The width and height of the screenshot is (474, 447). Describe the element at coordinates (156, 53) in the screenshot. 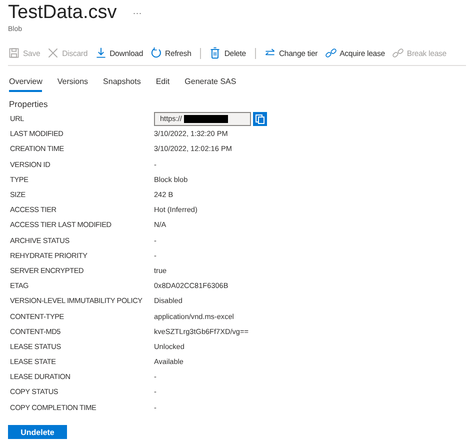

I see `refresh-icon` at that location.